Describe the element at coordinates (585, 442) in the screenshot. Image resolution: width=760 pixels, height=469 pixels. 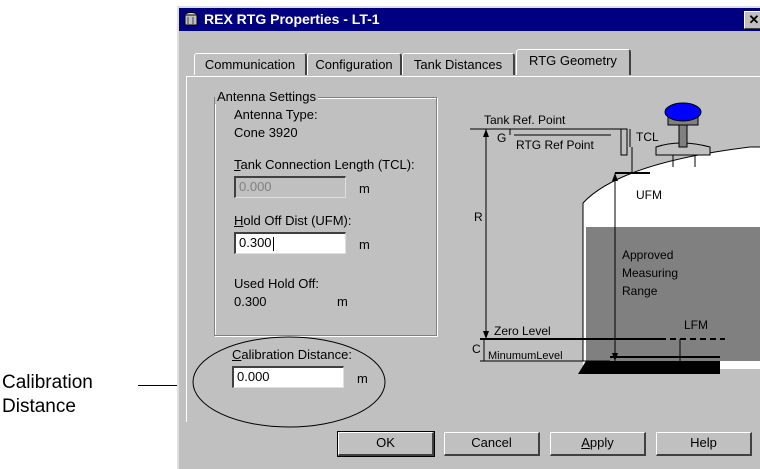
I see `apply-button-mnemonic: A` at that location.